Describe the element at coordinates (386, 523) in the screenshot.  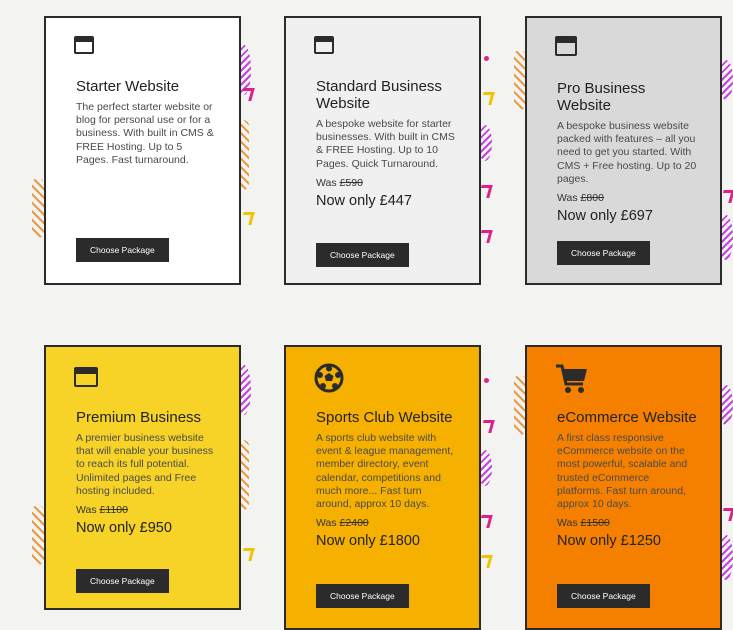
I see `was-price-line: Was £2400` at that location.